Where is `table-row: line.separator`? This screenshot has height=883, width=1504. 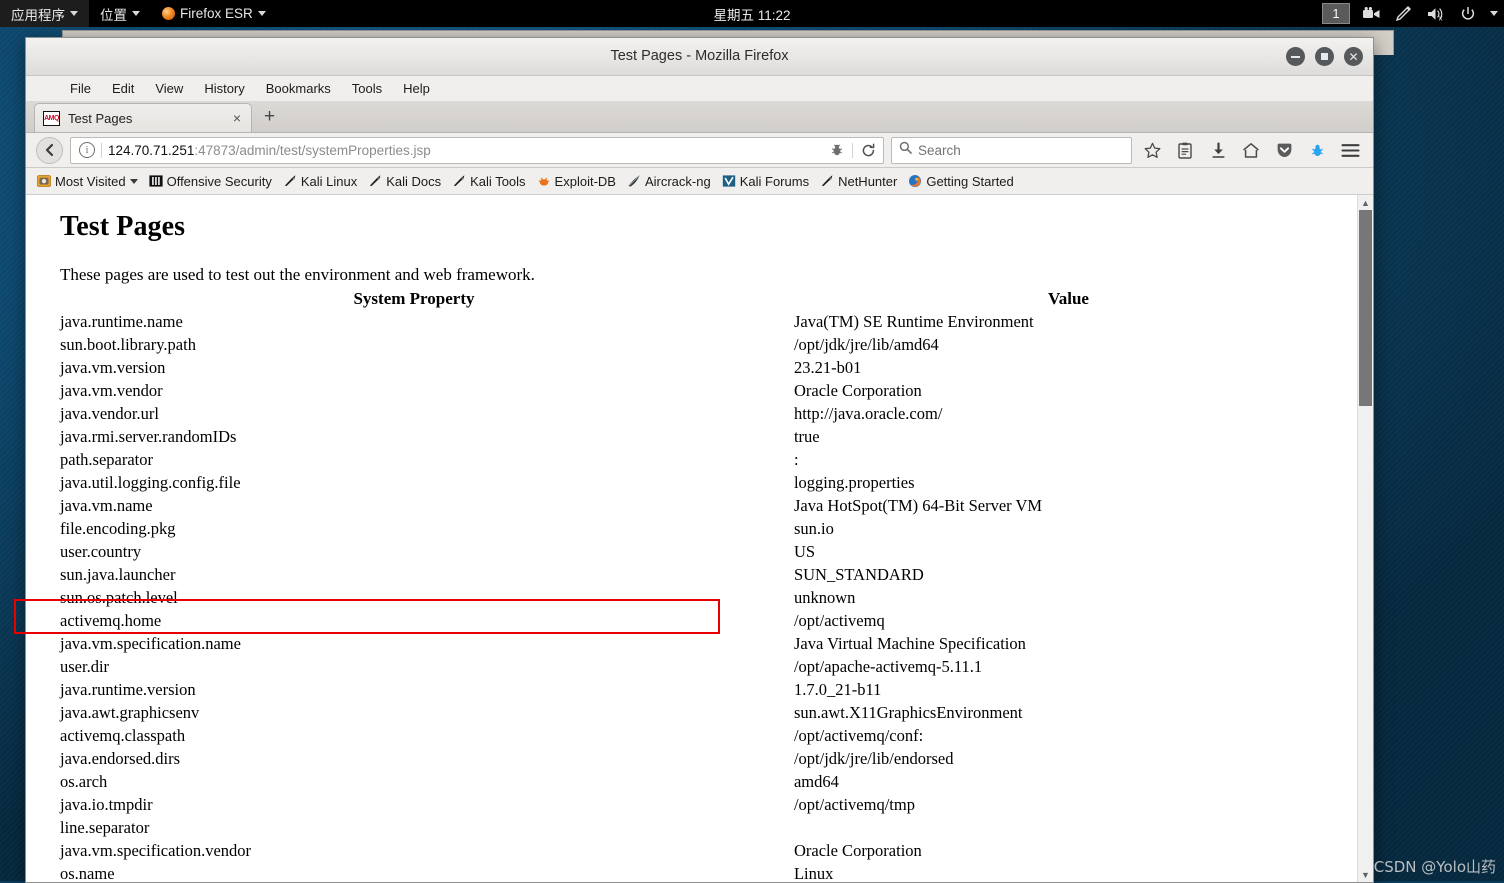 table-row: line.separator is located at coordinates (688, 827).